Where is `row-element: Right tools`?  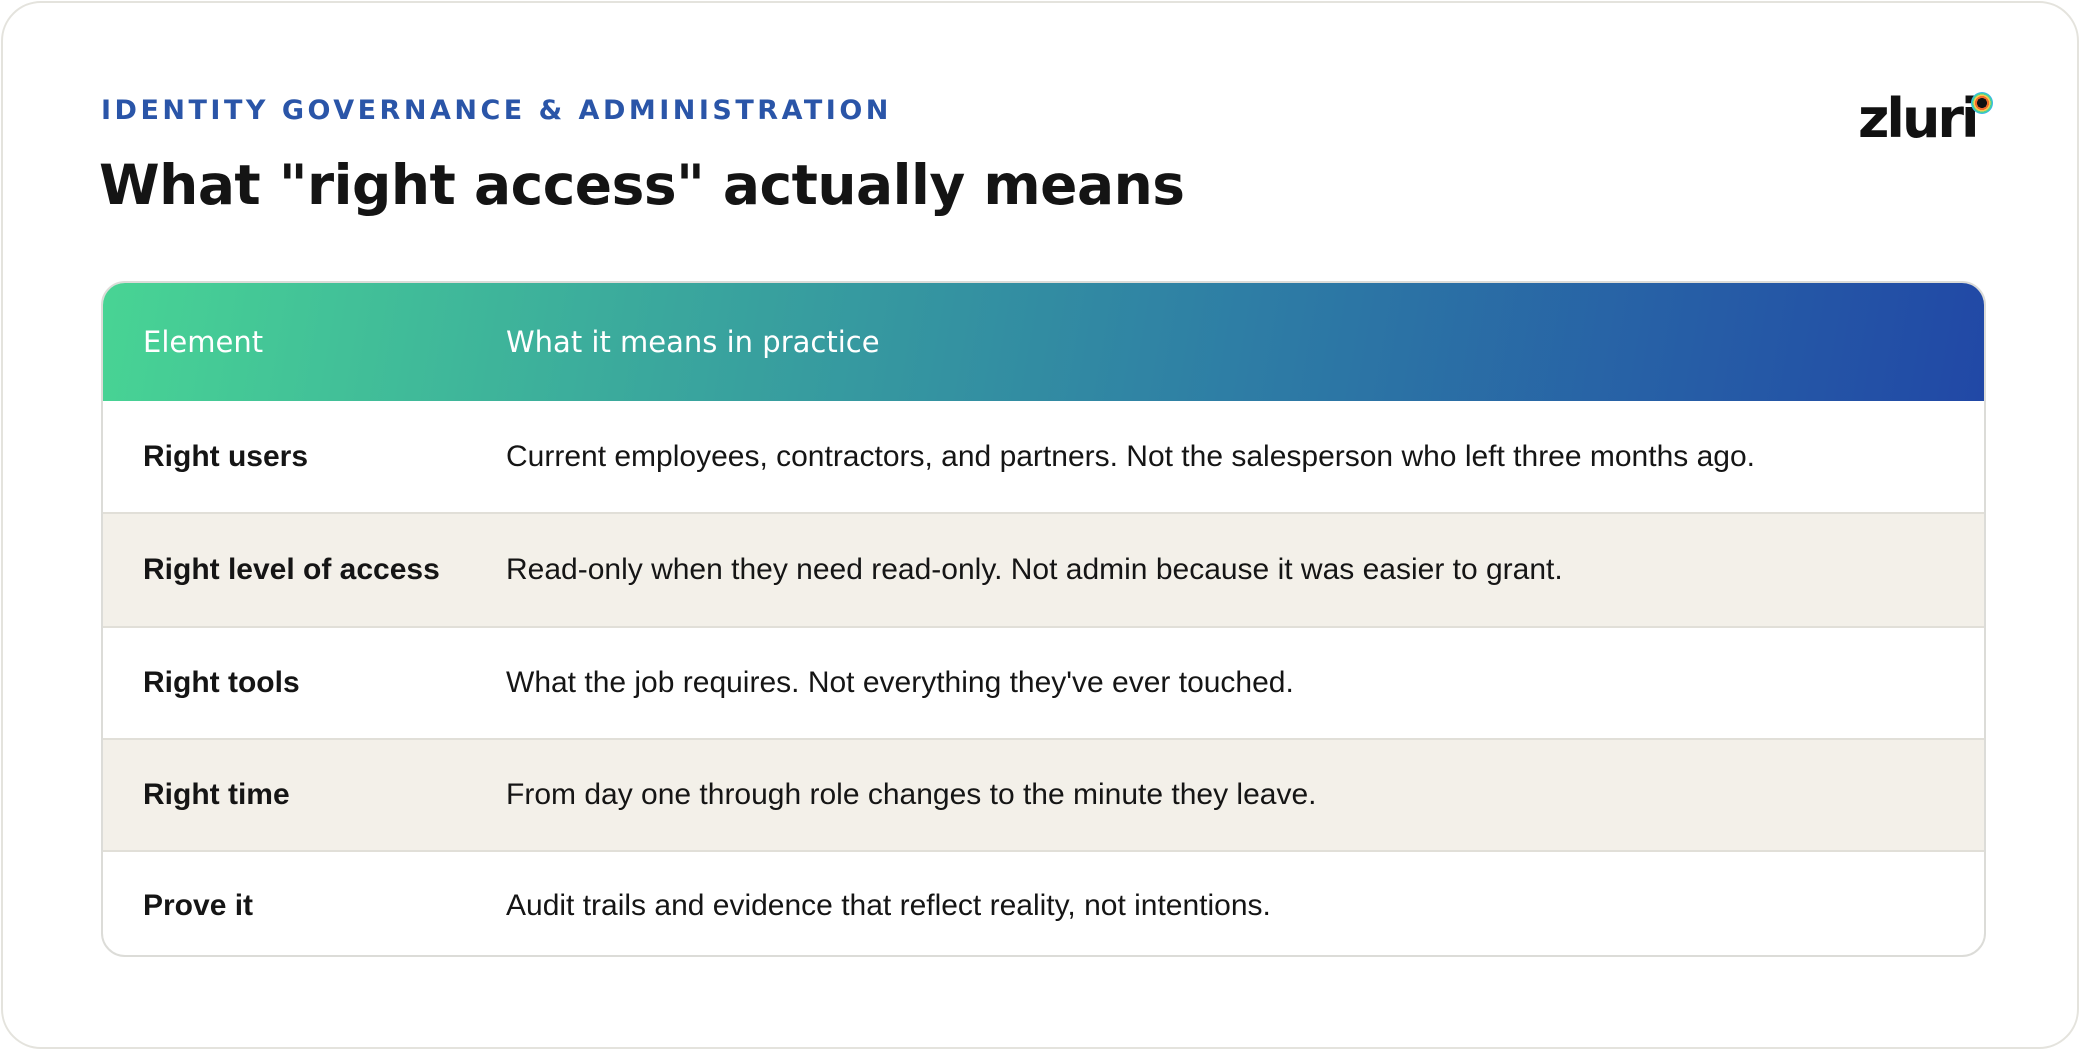 row-element: Right tools is located at coordinates (221, 682).